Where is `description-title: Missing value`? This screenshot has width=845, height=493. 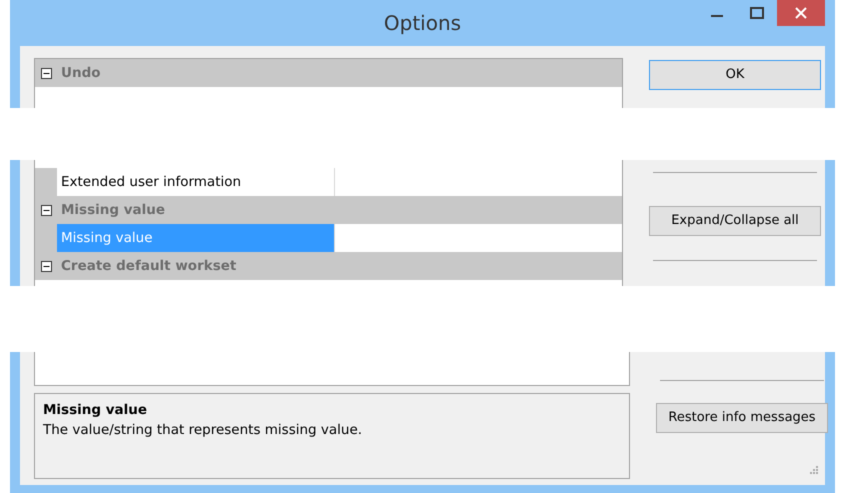 description-title: Missing value is located at coordinates (95, 410).